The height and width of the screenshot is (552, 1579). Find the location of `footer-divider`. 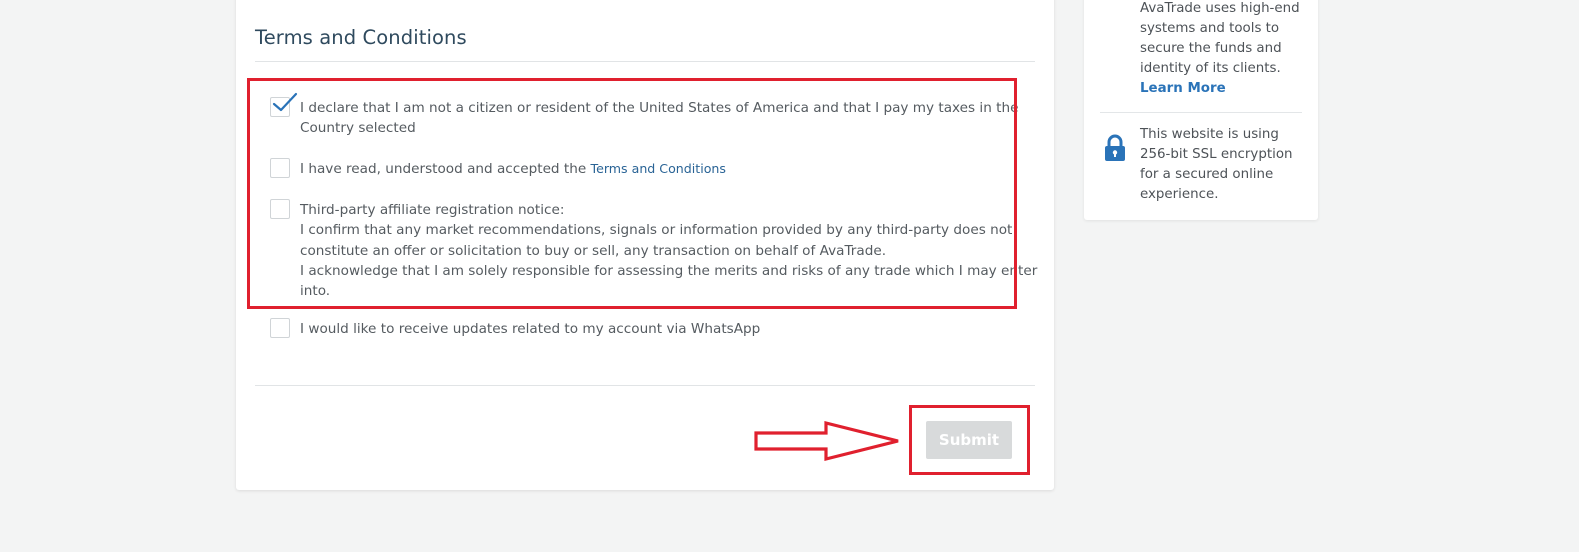

footer-divider is located at coordinates (645, 385).